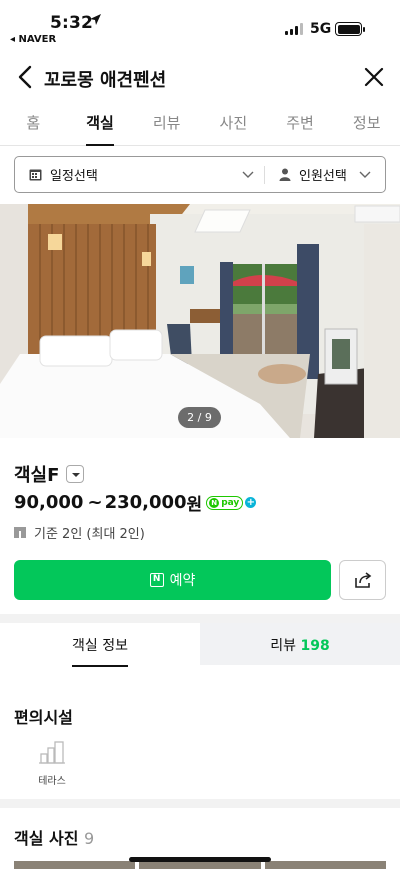  What do you see at coordinates (72, 23) in the screenshot?
I see `status-time: 5:32` at bounding box center [72, 23].